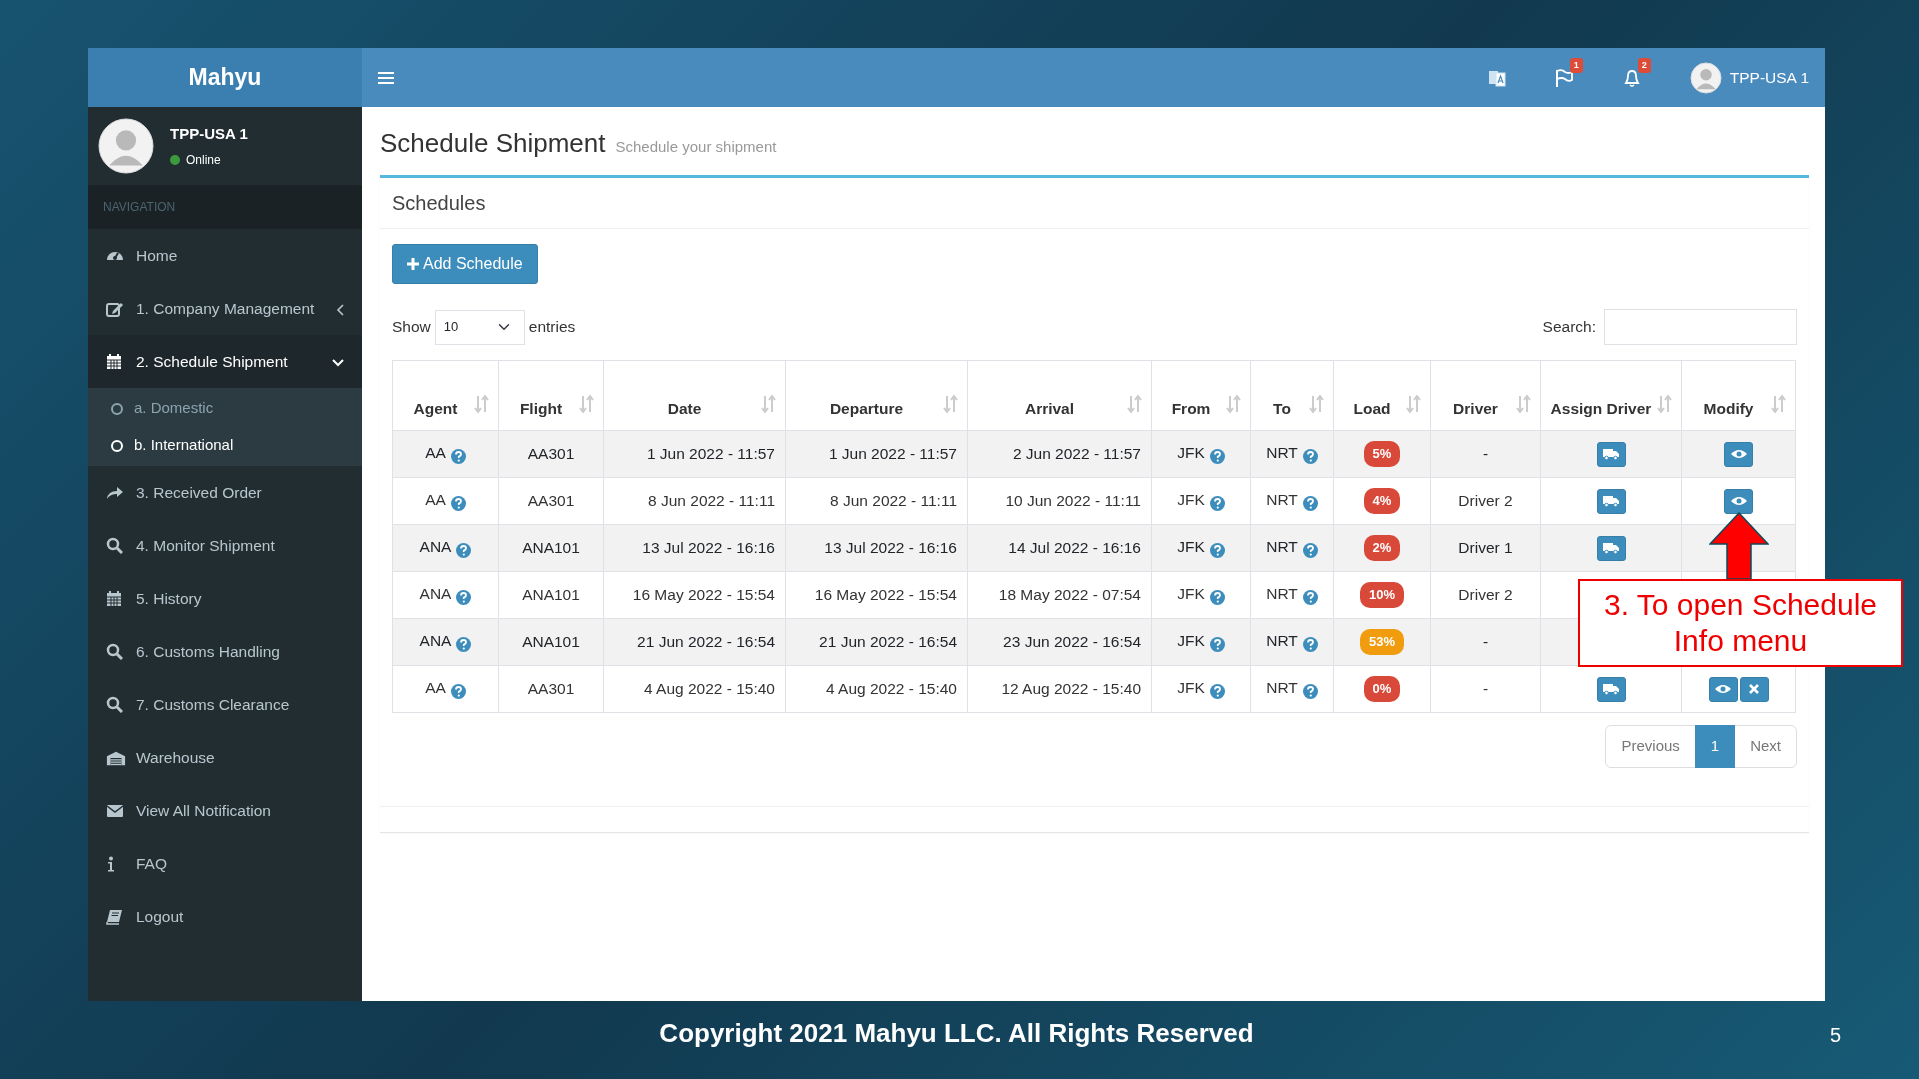 The image size is (1919, 1079). What do you see at coordinates (1715, 746) in the screenshot?
I see `page-link: 1` at bounding box center [1715, 746].